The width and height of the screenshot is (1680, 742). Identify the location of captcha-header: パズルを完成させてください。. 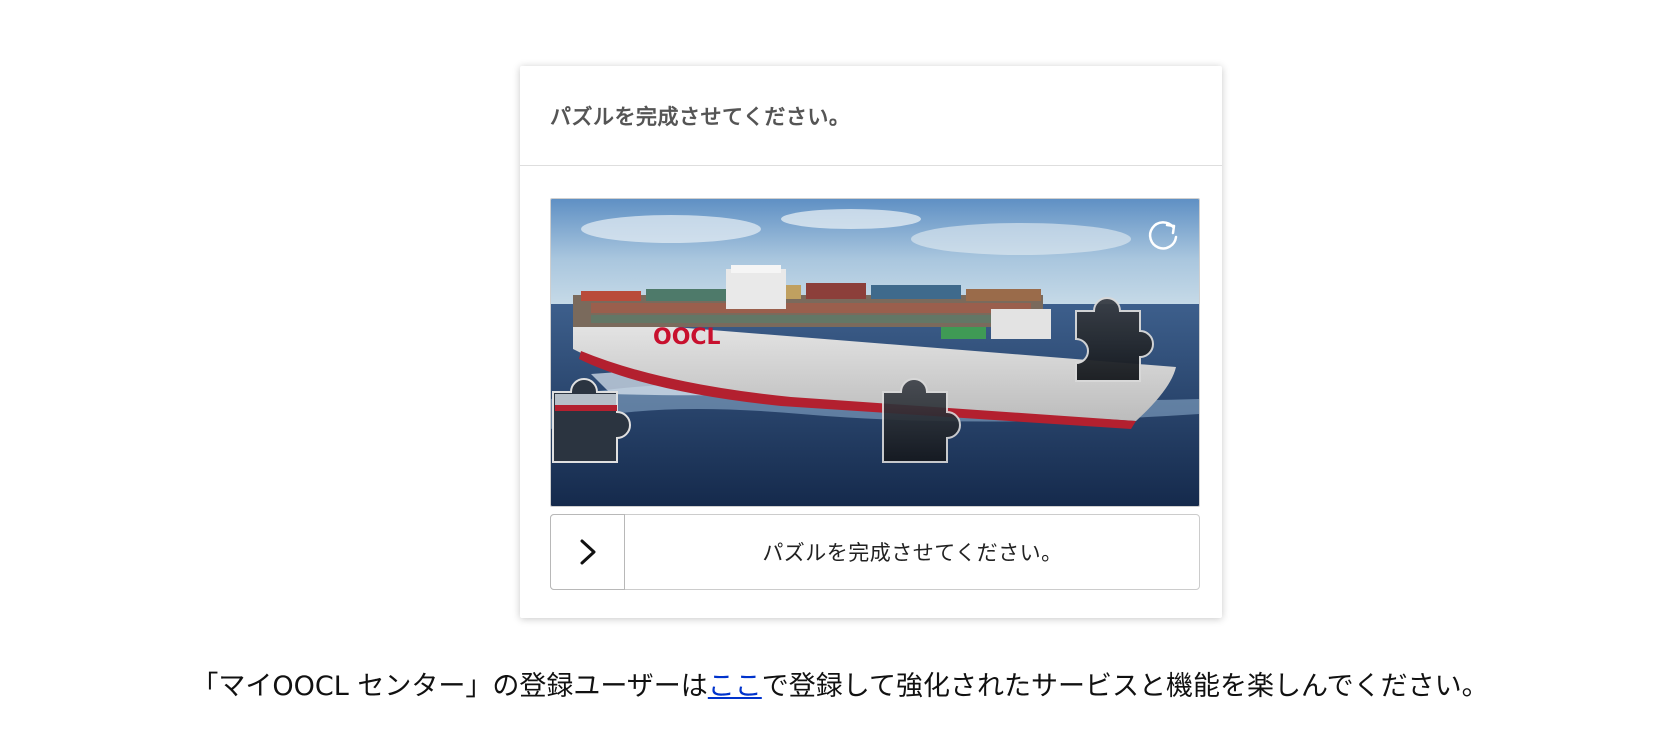
(871, 116).